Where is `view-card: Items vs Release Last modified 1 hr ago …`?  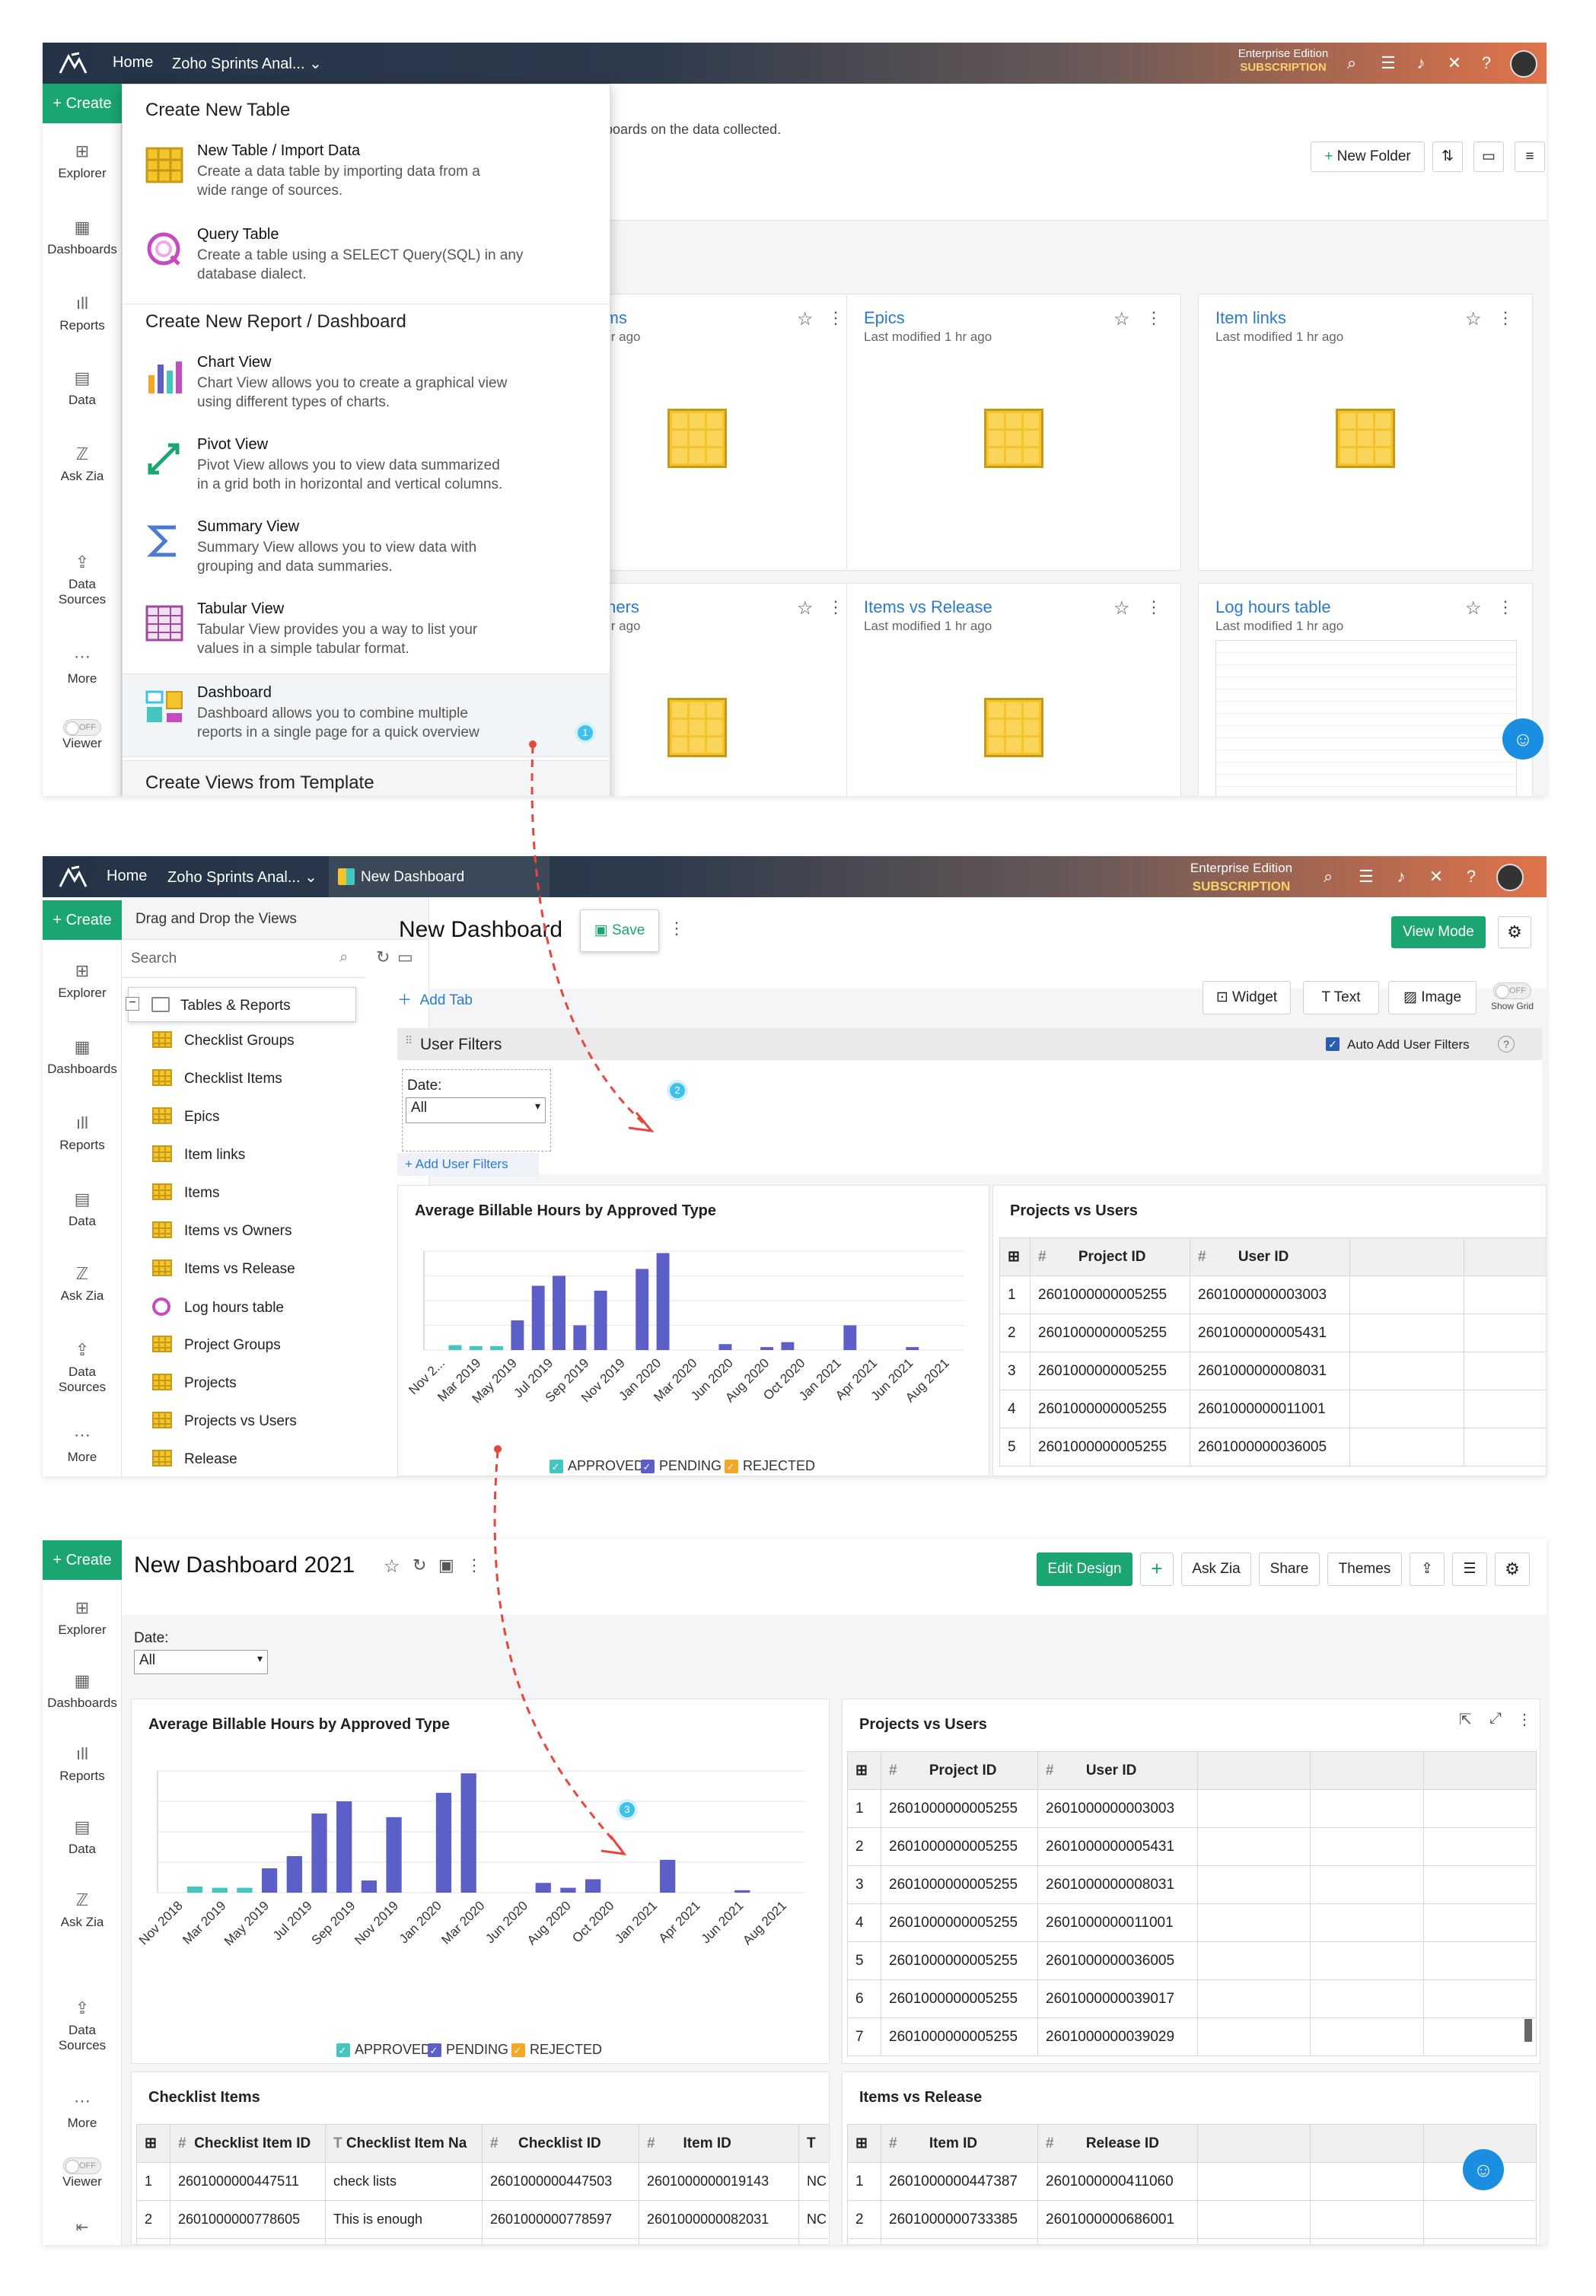
view-card: Items vs Release Last modified 1 hr ago … is located at coordinates (1013, 689).